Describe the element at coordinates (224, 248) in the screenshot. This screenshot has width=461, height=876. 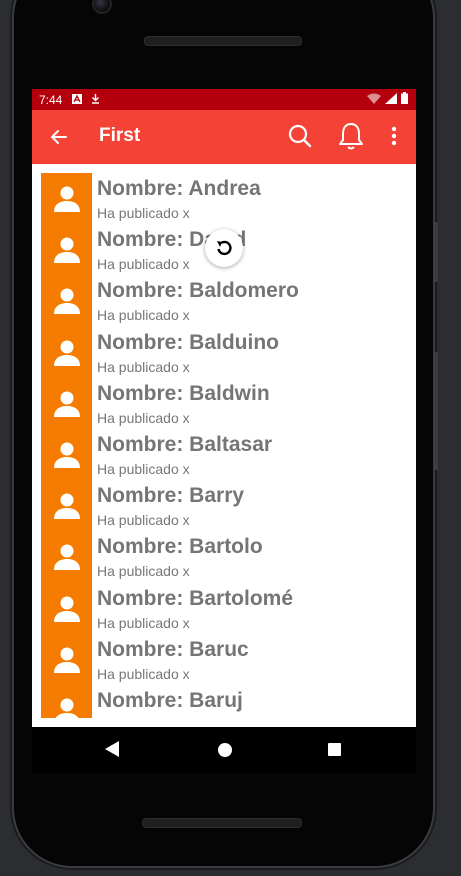
I see `pull-to-refresh-indicator` at that location.